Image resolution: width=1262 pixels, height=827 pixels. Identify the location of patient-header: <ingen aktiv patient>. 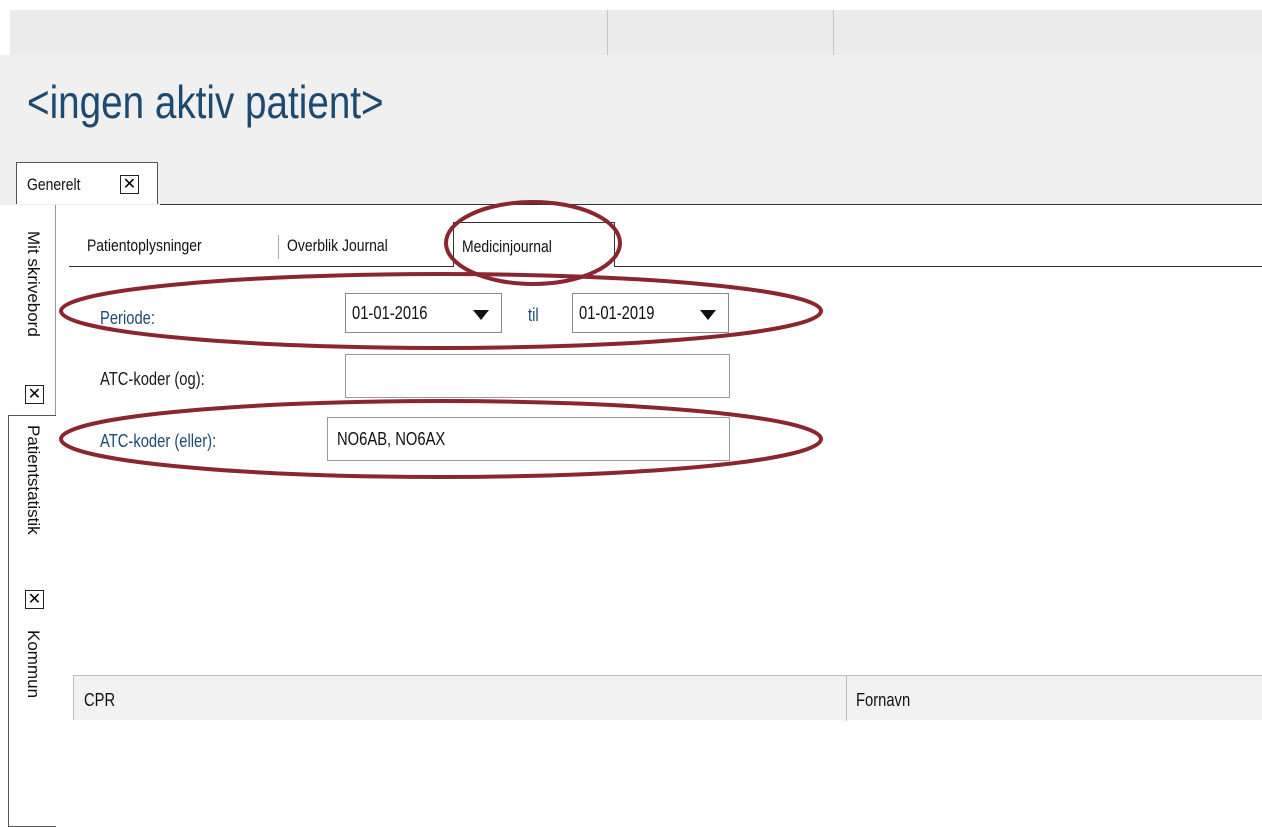
(631, 104).